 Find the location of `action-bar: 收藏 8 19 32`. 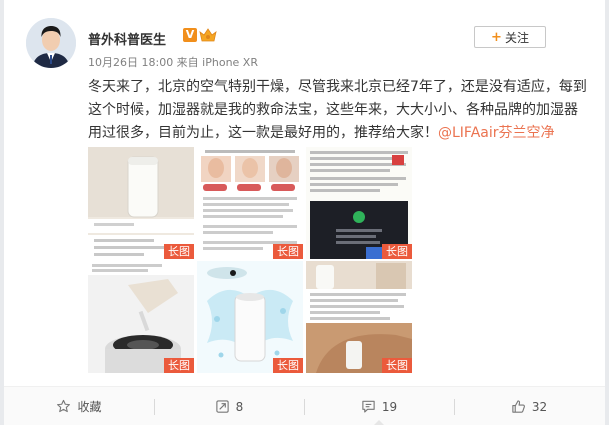

action-bar: 收藏 8 19 32 is located at coordinates (304, 405).